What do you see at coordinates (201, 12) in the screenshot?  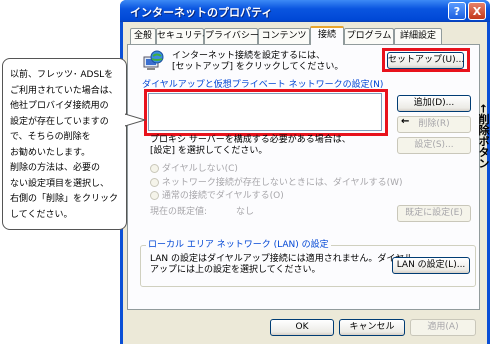 I see `window-title: インターネットのプロパティ` at bounding box center [201, 12].